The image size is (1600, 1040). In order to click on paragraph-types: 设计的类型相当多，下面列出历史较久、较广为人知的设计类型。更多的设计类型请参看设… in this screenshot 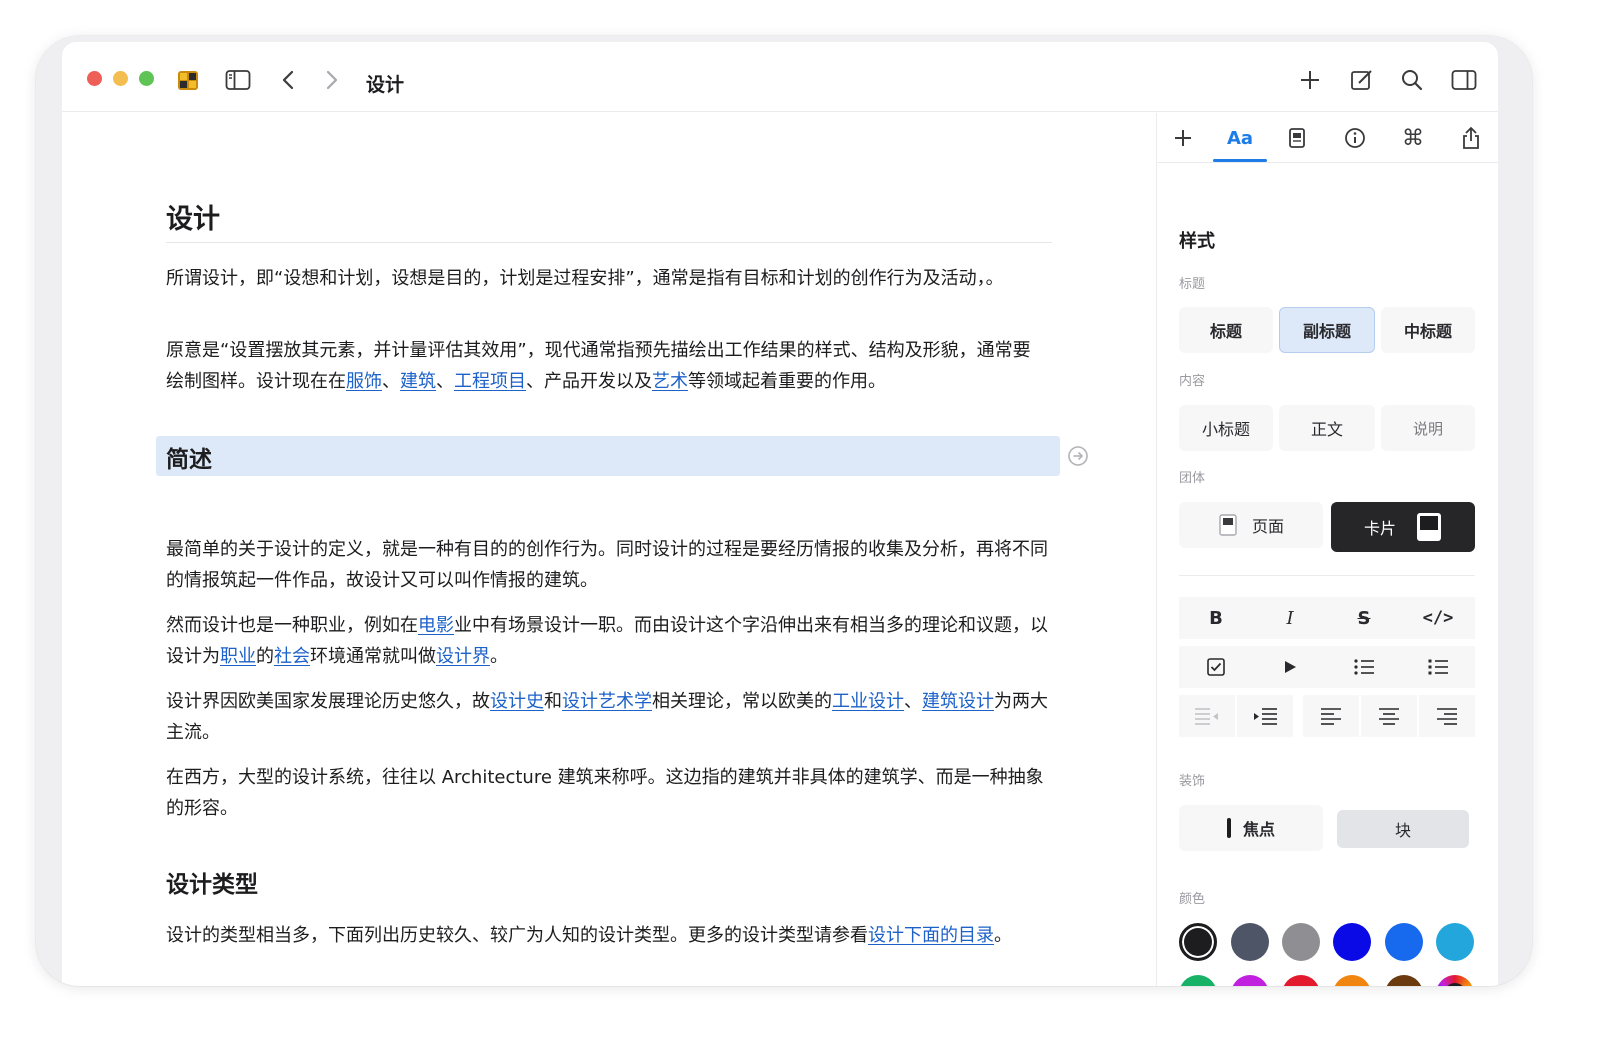, I will do `click(607, 935)`.